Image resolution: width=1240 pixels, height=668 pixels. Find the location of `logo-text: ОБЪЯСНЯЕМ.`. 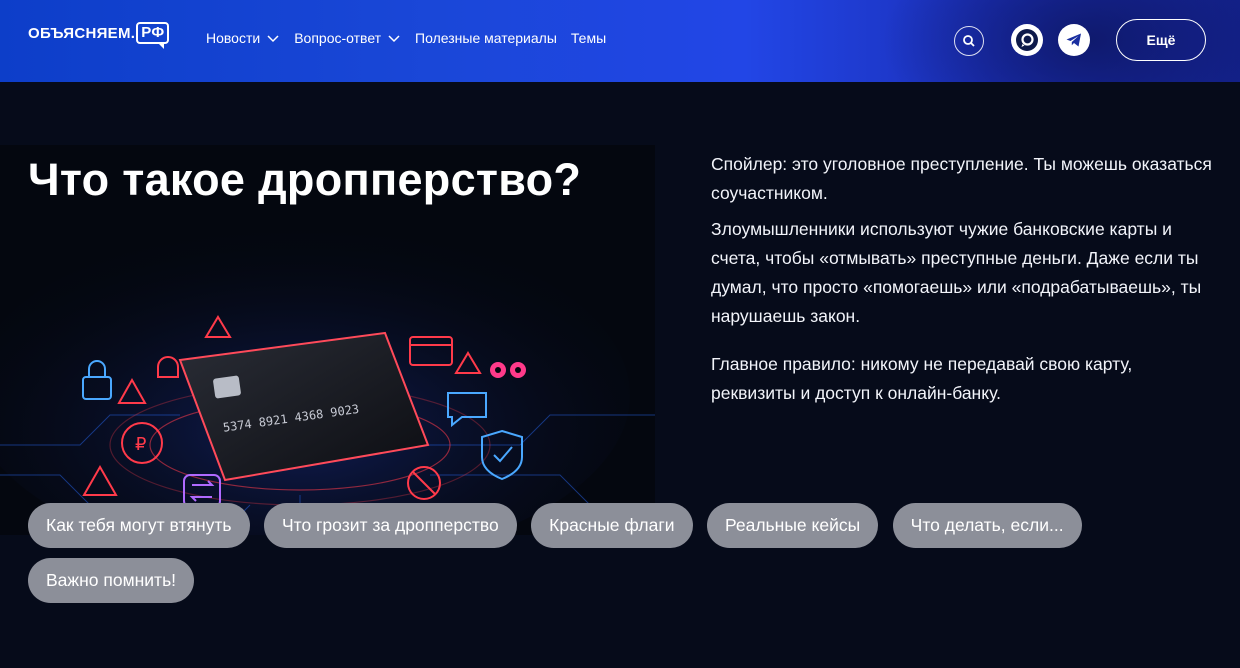

logo-text: ОБЪЯСНЯЕМ. is located at coordinates (82, 33).